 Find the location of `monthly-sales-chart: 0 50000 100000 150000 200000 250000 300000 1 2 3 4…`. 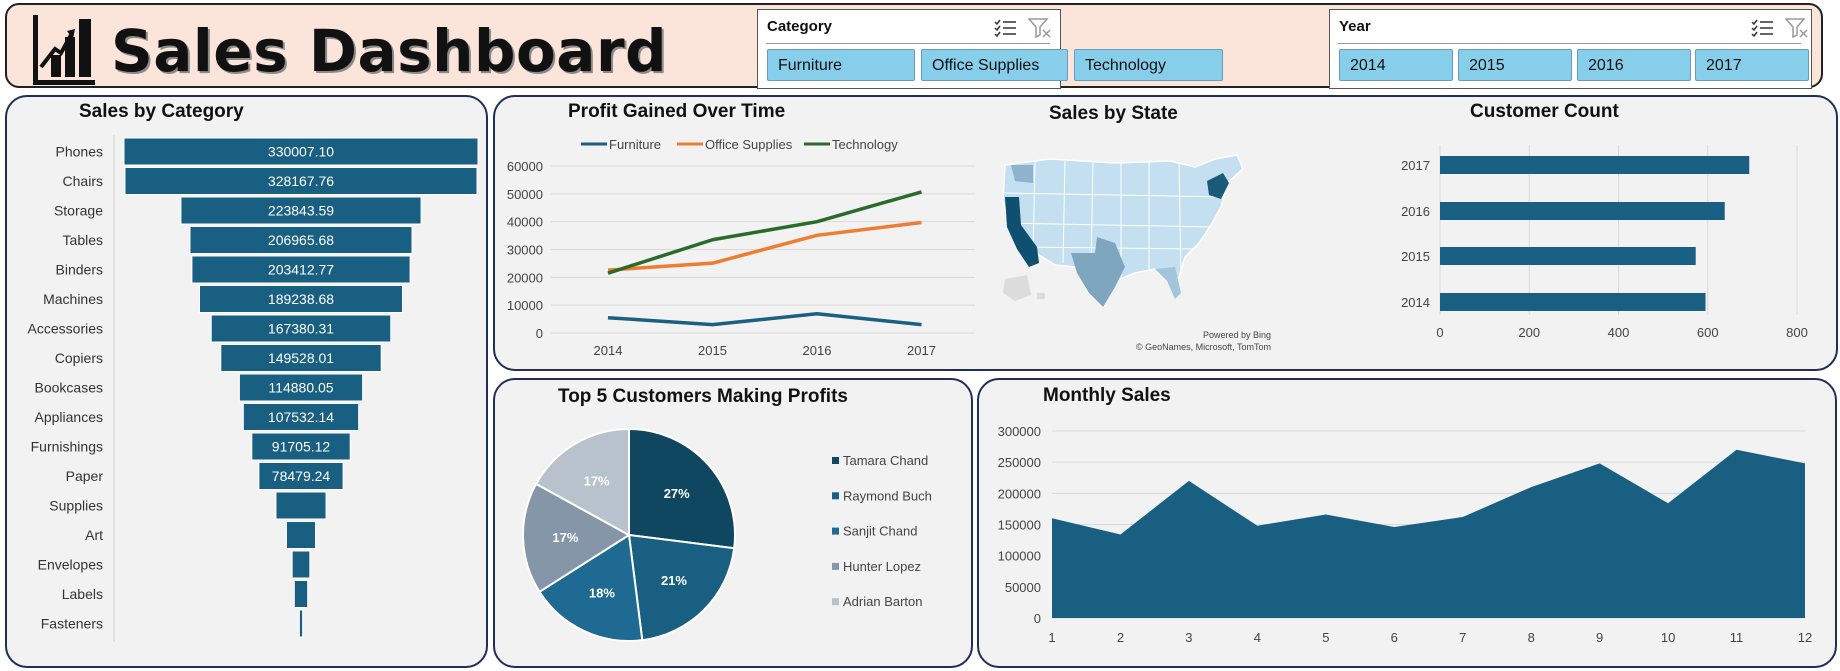

monthly-sales-chart: 0 50000 100000 150000 200000 250000 300000 1 2 3 4… is located at coordinates (1405, 534).